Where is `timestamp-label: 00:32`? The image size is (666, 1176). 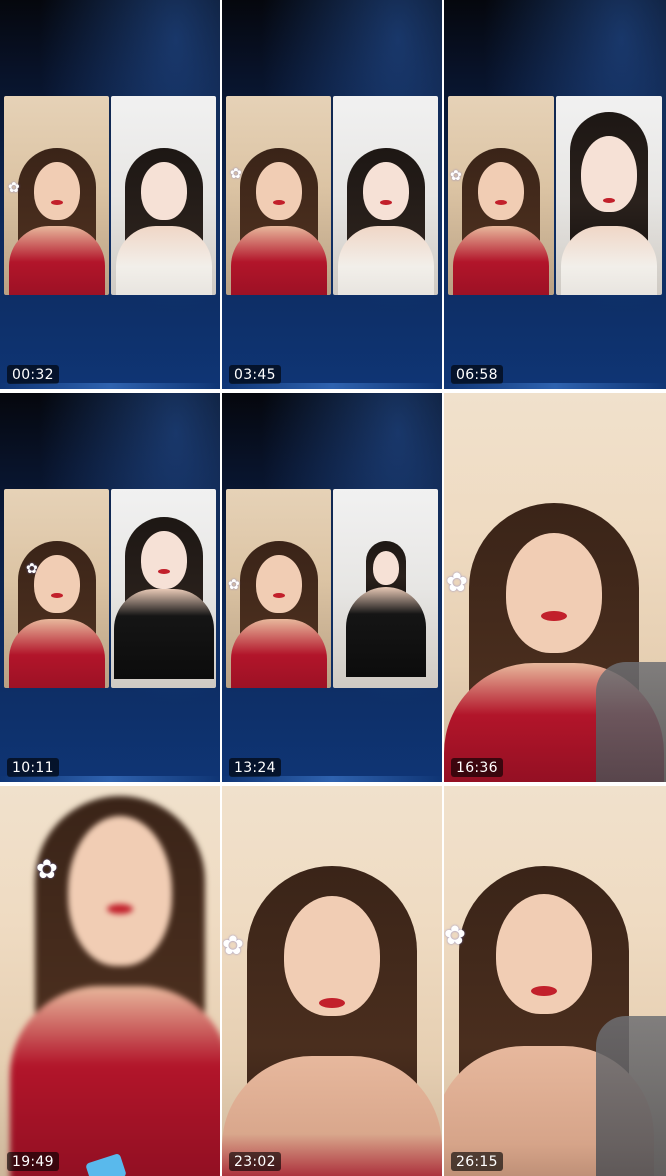
timestamp-label: 00:32 is located at coordinates (33, 374).